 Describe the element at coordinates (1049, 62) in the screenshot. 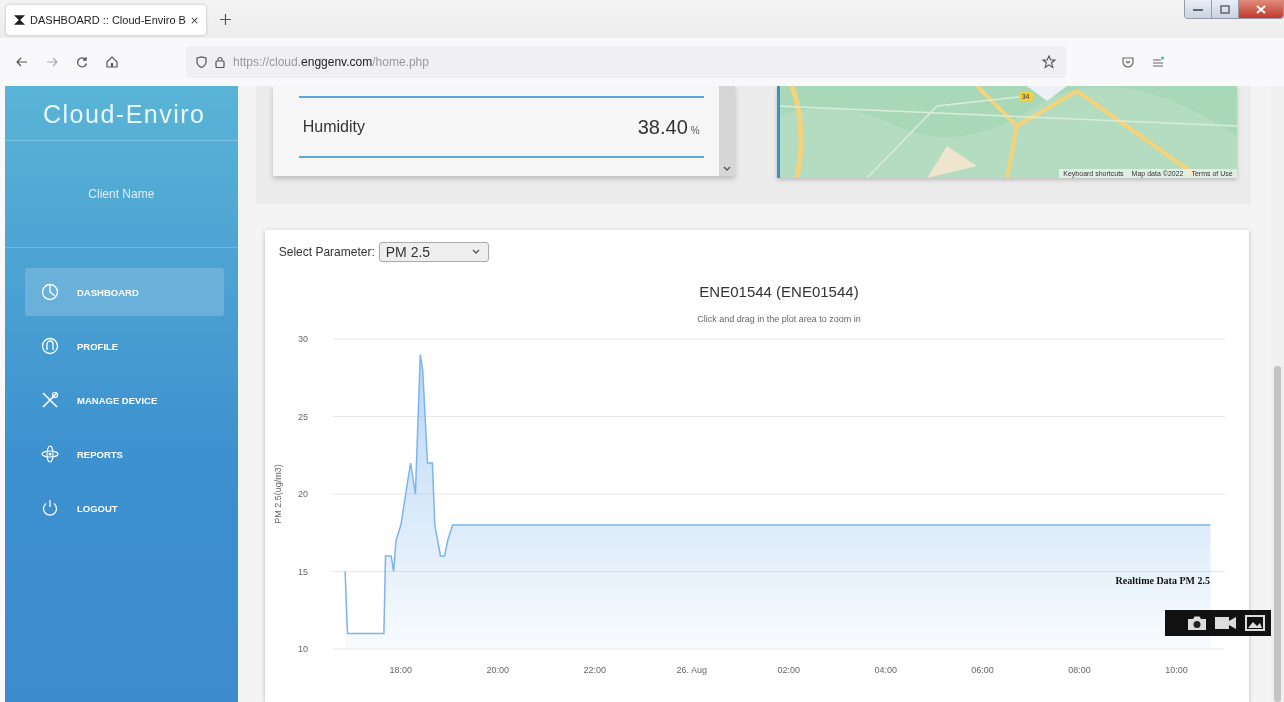

I see `star-icon` at that location.